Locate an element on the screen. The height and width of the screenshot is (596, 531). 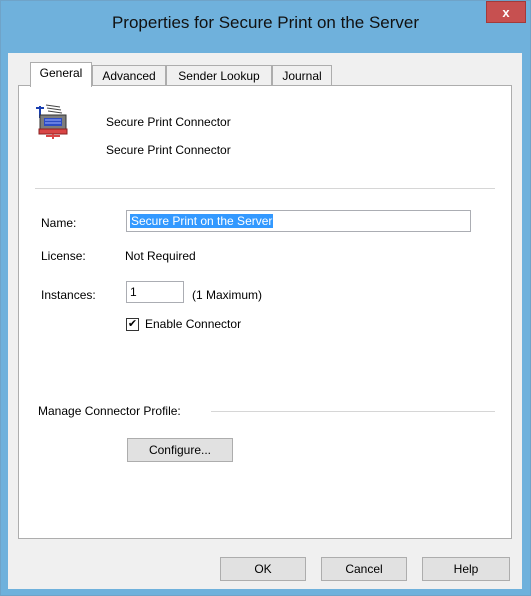
license-value: Not Required is located at coordinates (160, 256).